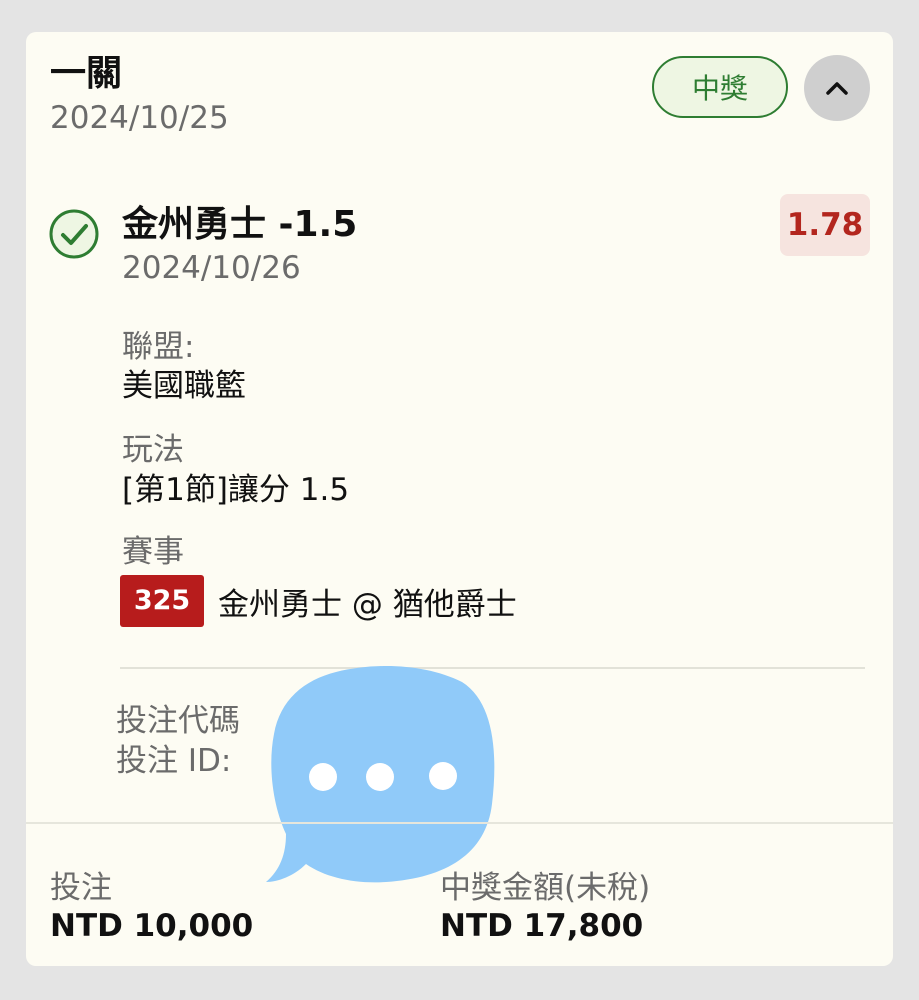 This screenshot has height=1000, width=919. Describe the element at coordinates (545, 888) in the screenshot. I see `payout-label: 中獎金額(未稅)` at that location.